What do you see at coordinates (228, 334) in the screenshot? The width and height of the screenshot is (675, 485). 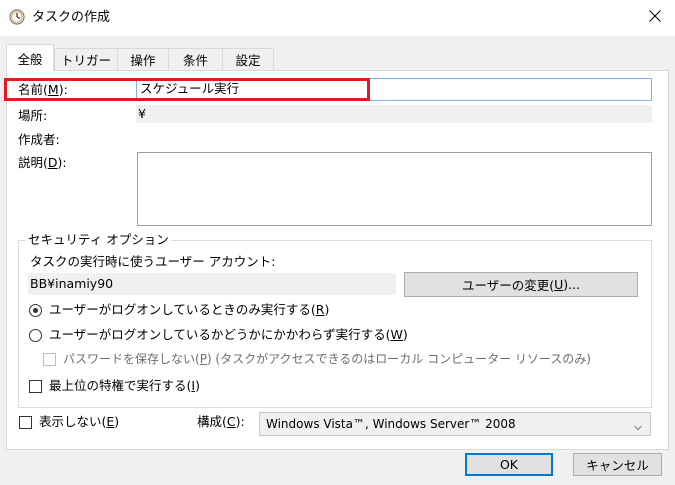 I see `run-whether-logged-on-label: ユーザーがログオンしているかどうかにかかわらず実行する(W)` at bounding box center [228, 334].